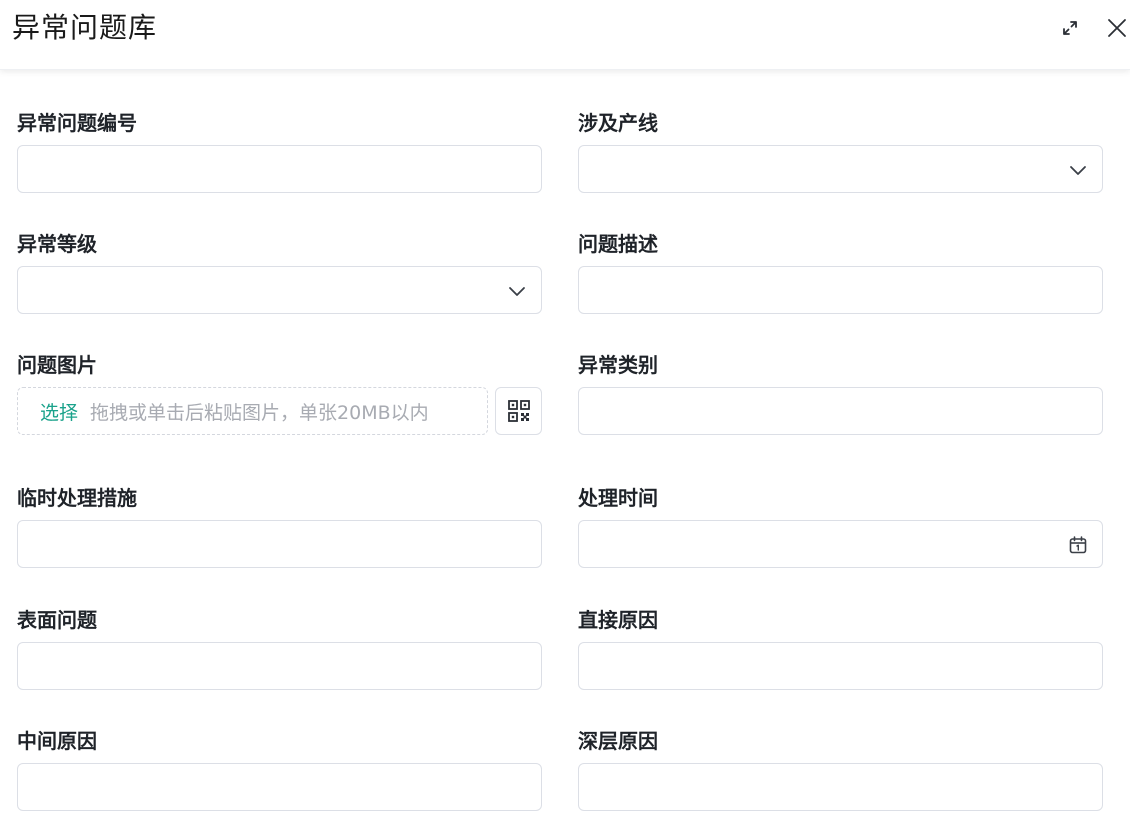 This screenshot has width=1130, height=813. I want to click on qr-code-icon, so click(518, 411).